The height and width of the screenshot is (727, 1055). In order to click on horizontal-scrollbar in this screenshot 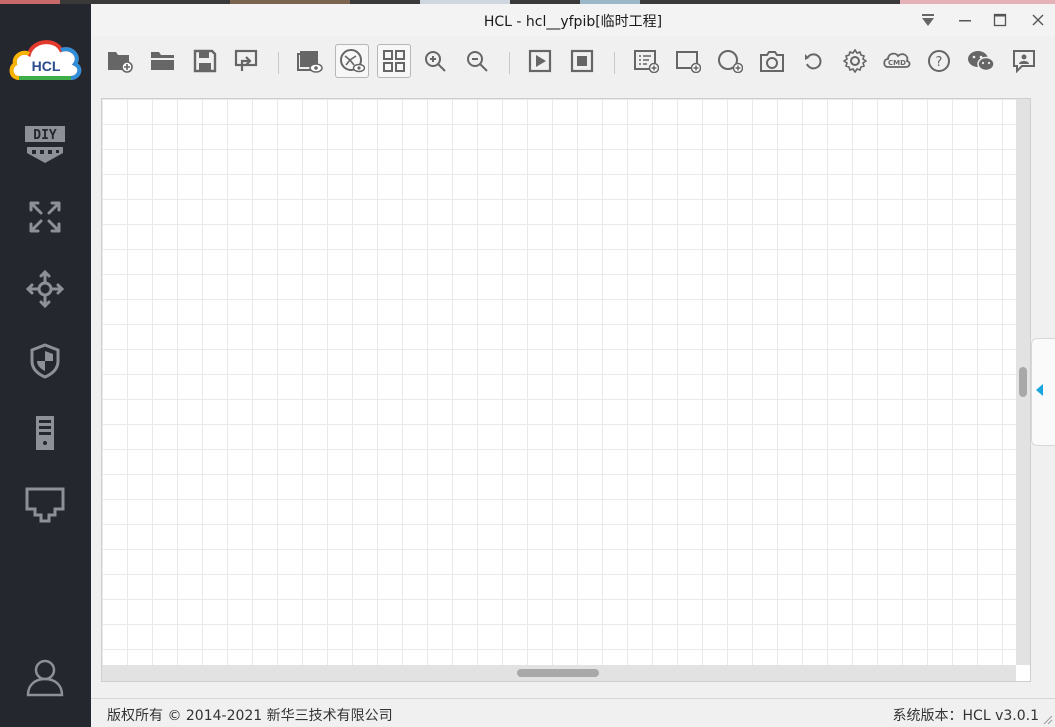, I will do `click(559, 673)`.